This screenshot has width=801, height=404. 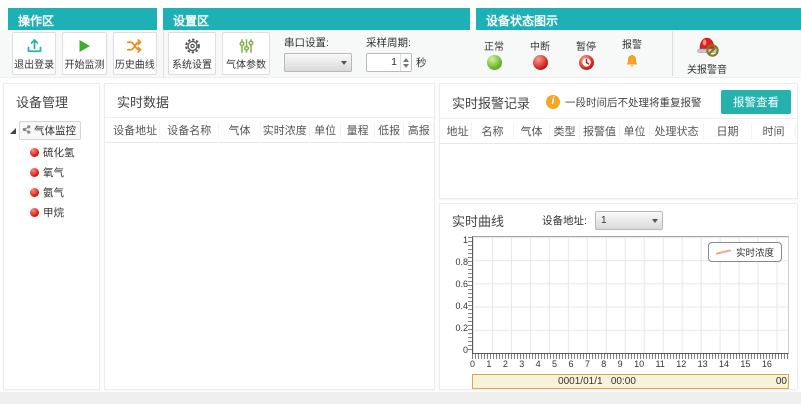 What do you see at coordinates (13, 130) in the screenshot?
I see `tree-expander-icon` at bounding box center [13, 130].